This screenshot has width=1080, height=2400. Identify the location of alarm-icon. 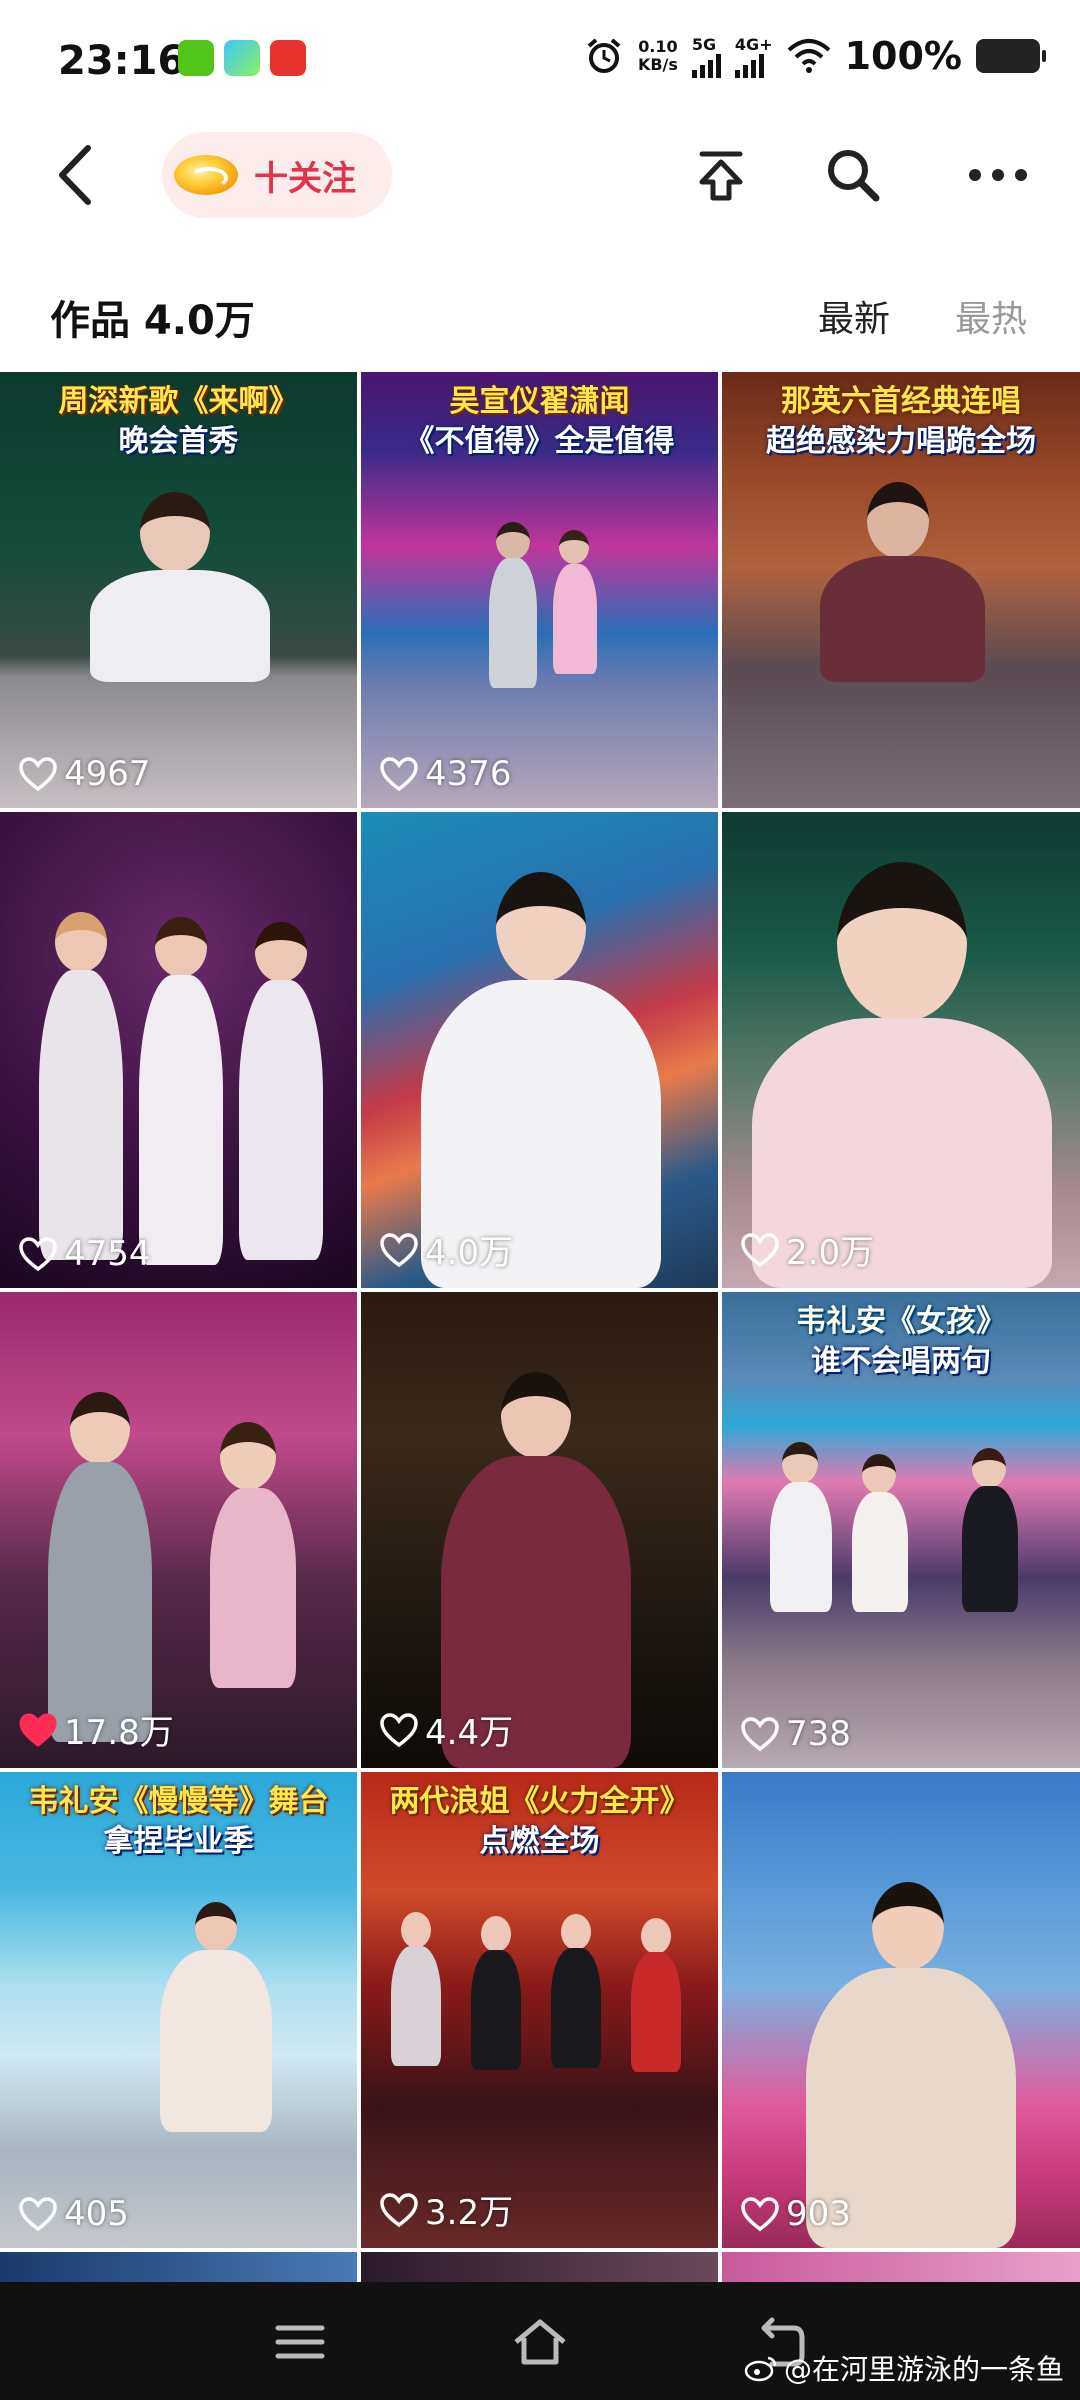
(604, 55).